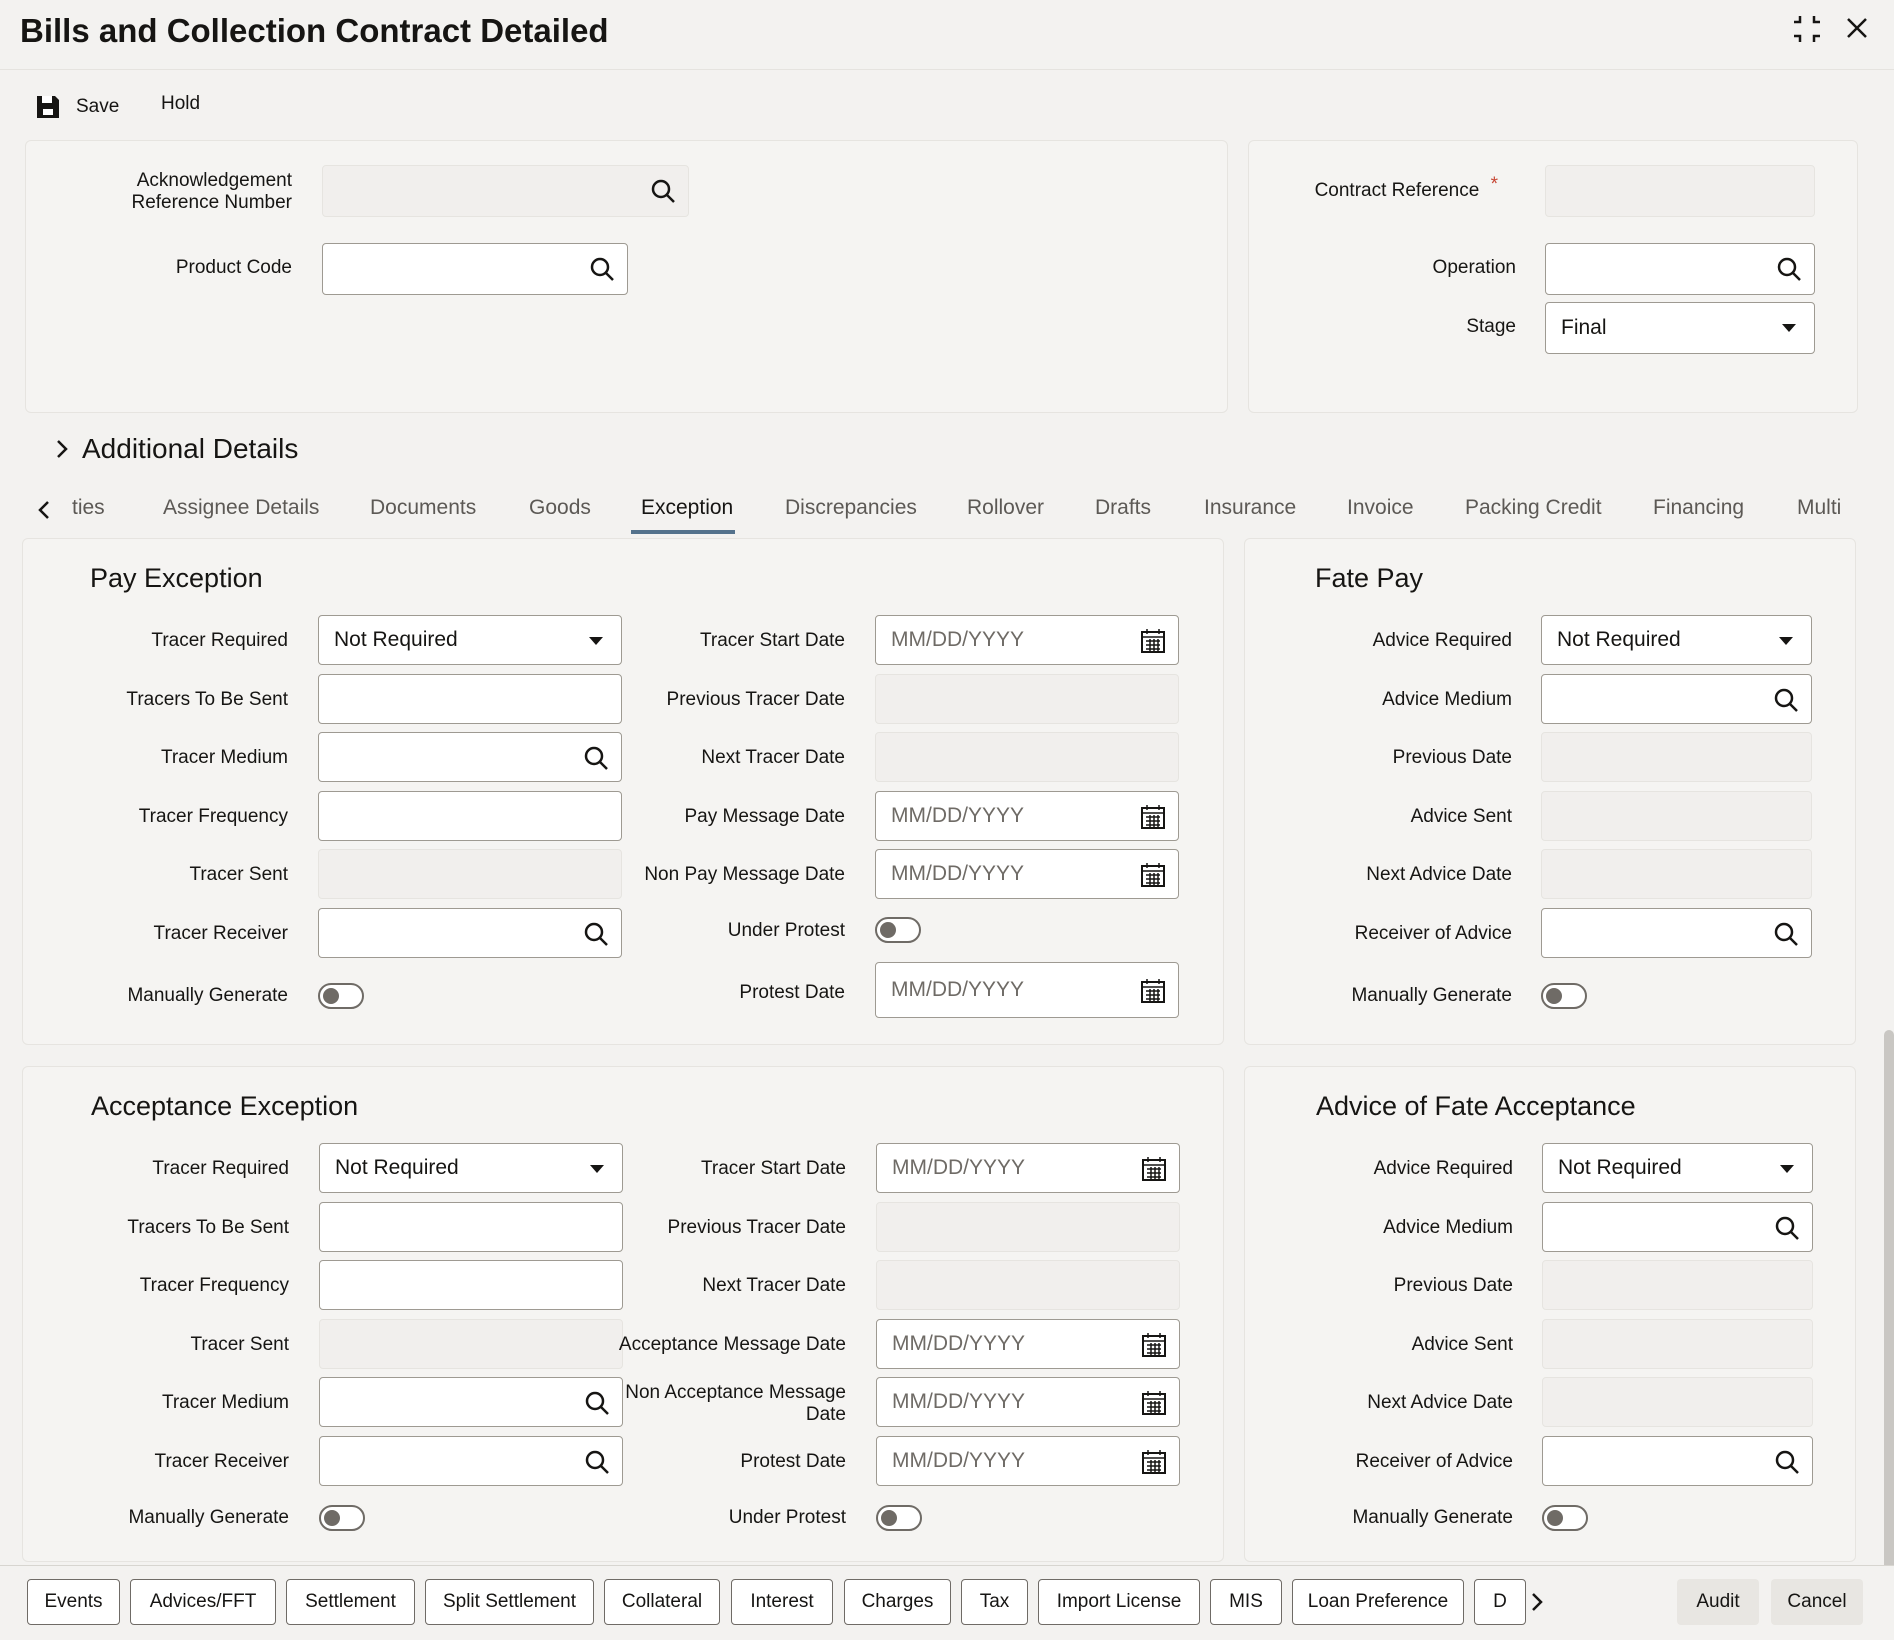 This screenshot has height=1640, width=1894. What do you see at coordinates (1533, 508) in the screenshot?
I see `tab-packing-credit: Packing Credit` at bounding box center [1533, 508].